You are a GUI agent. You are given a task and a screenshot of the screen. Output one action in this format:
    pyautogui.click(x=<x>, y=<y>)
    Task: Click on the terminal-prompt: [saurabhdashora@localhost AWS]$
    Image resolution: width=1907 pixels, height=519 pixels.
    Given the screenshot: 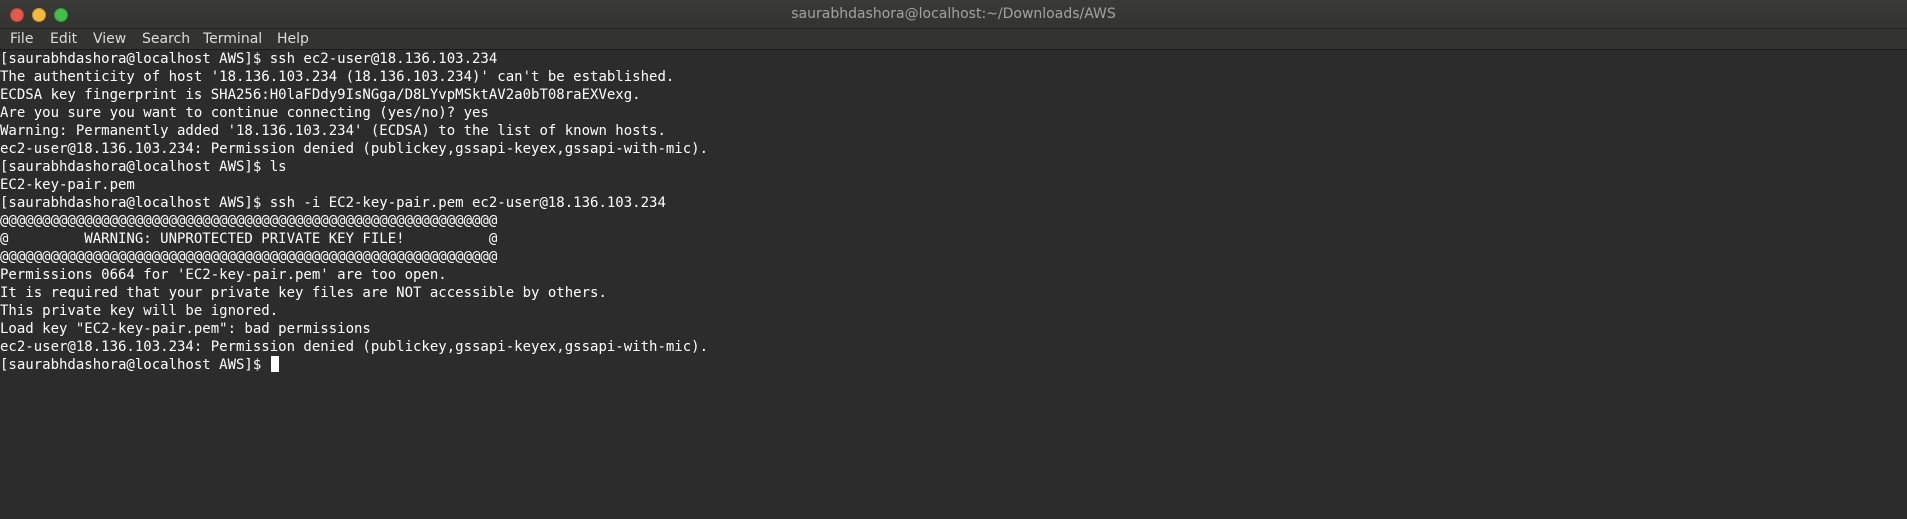 What is the action you would take?
    pyautogui.click(x=135, y=365)
    